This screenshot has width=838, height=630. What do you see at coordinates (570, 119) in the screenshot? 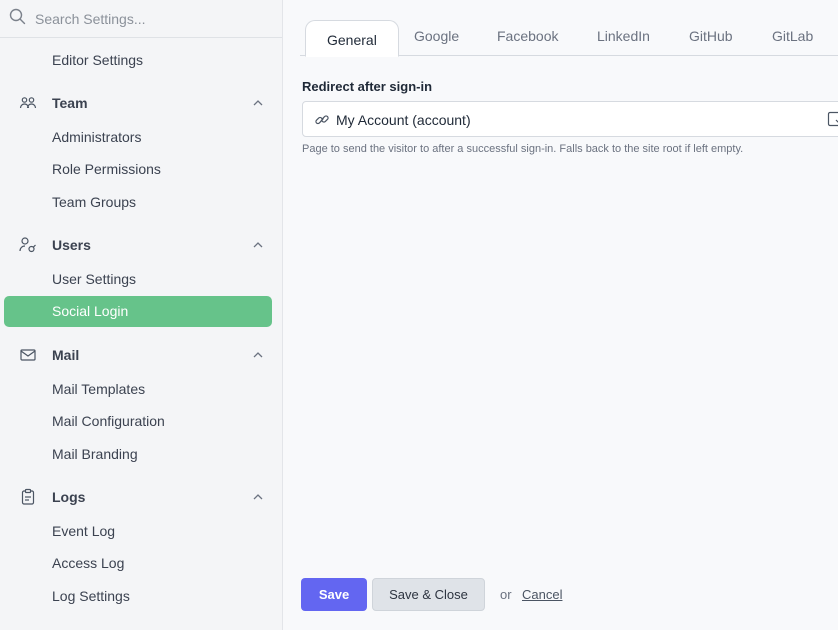
I see `redirect-page-field: My Account (account)` at bounding box center [570, 119].